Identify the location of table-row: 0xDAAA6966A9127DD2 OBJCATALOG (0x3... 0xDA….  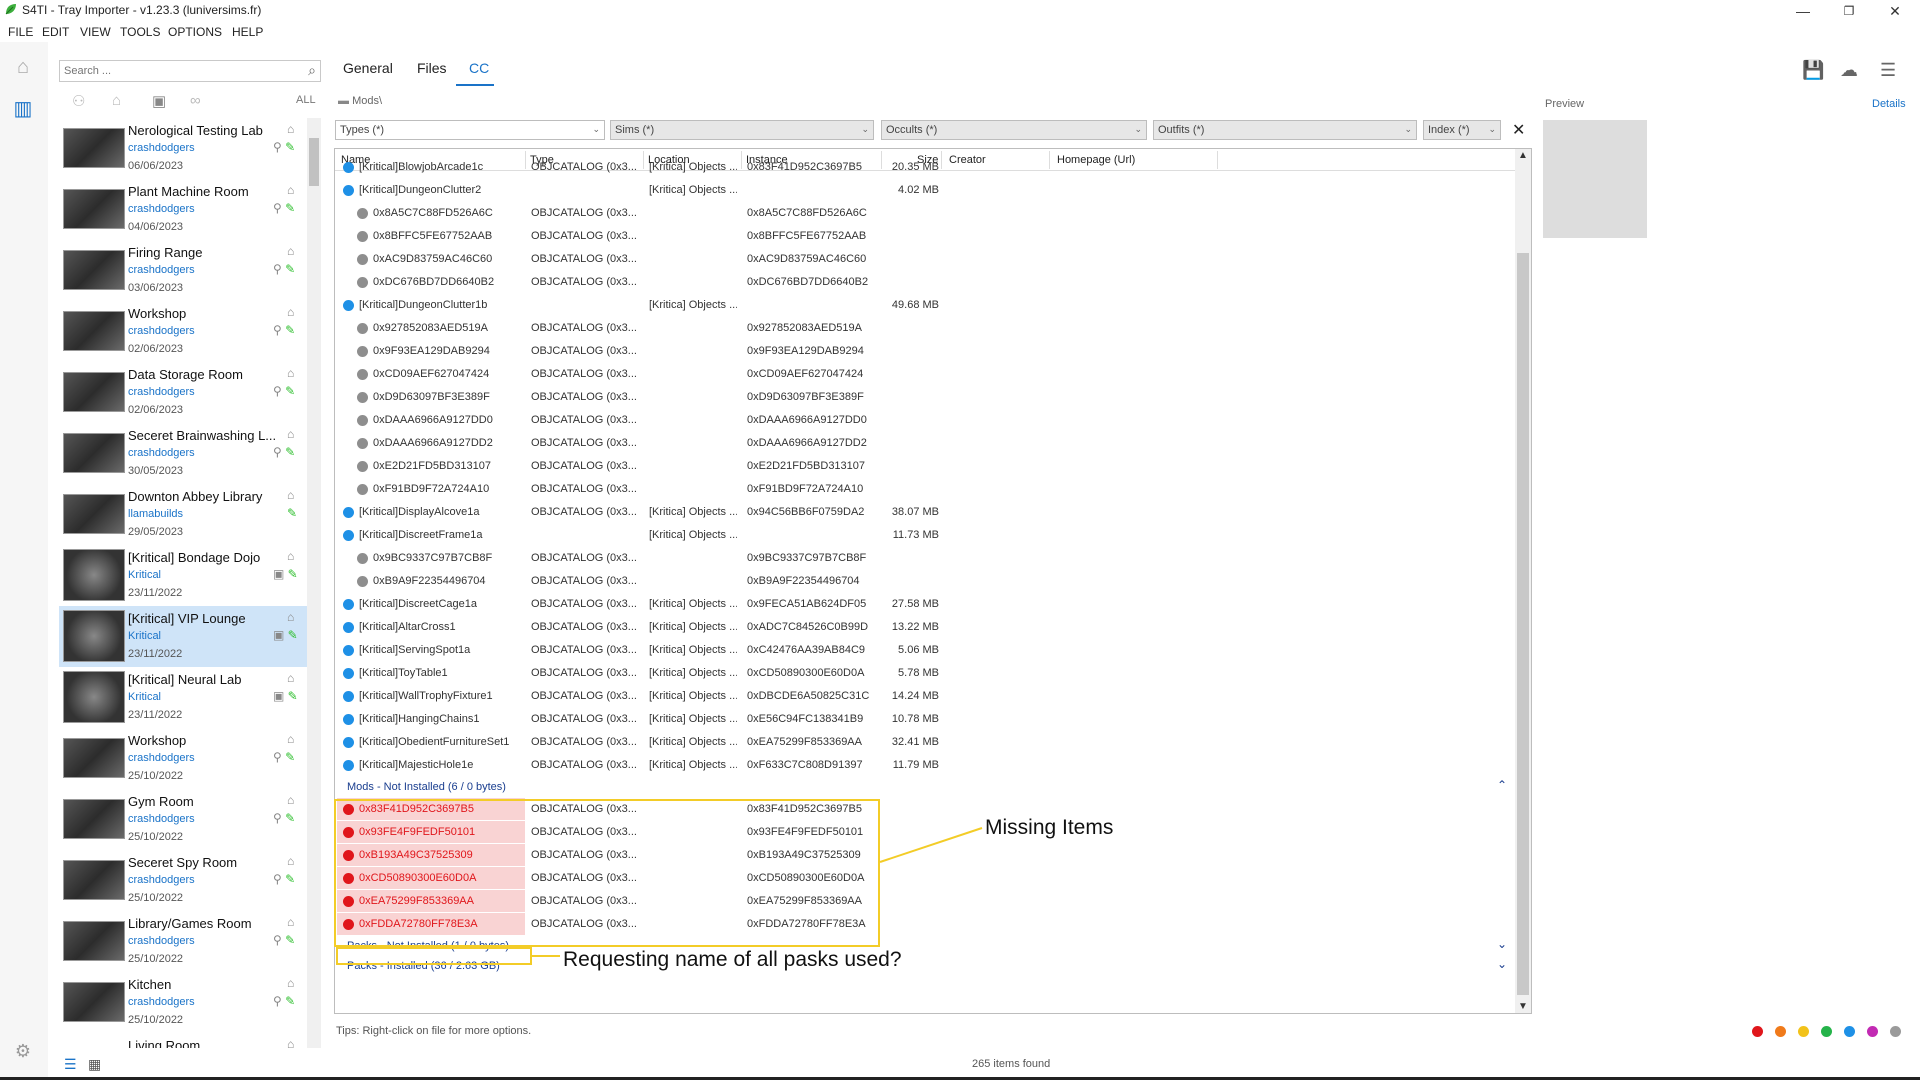
(925, 443).